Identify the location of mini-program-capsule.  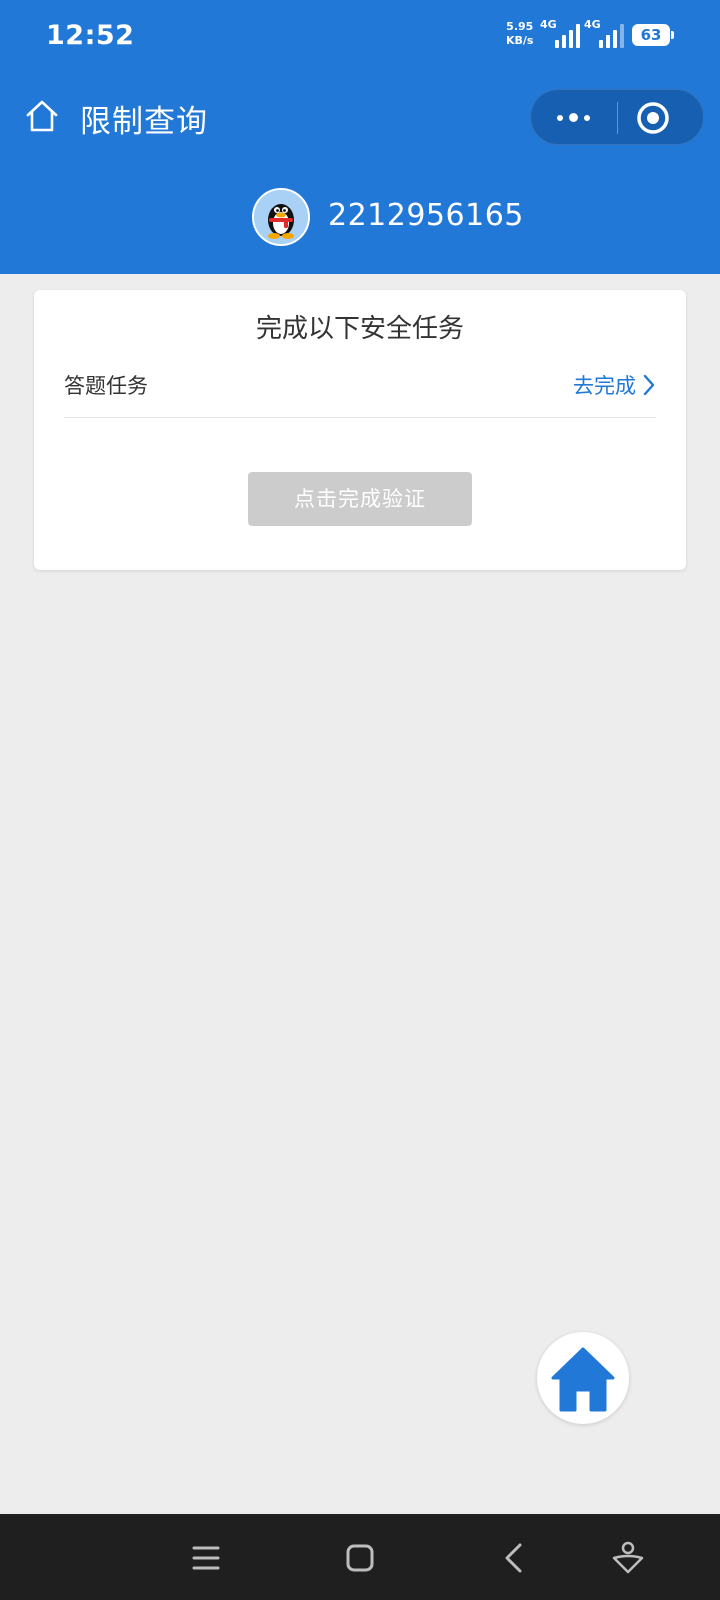
(617, 117).